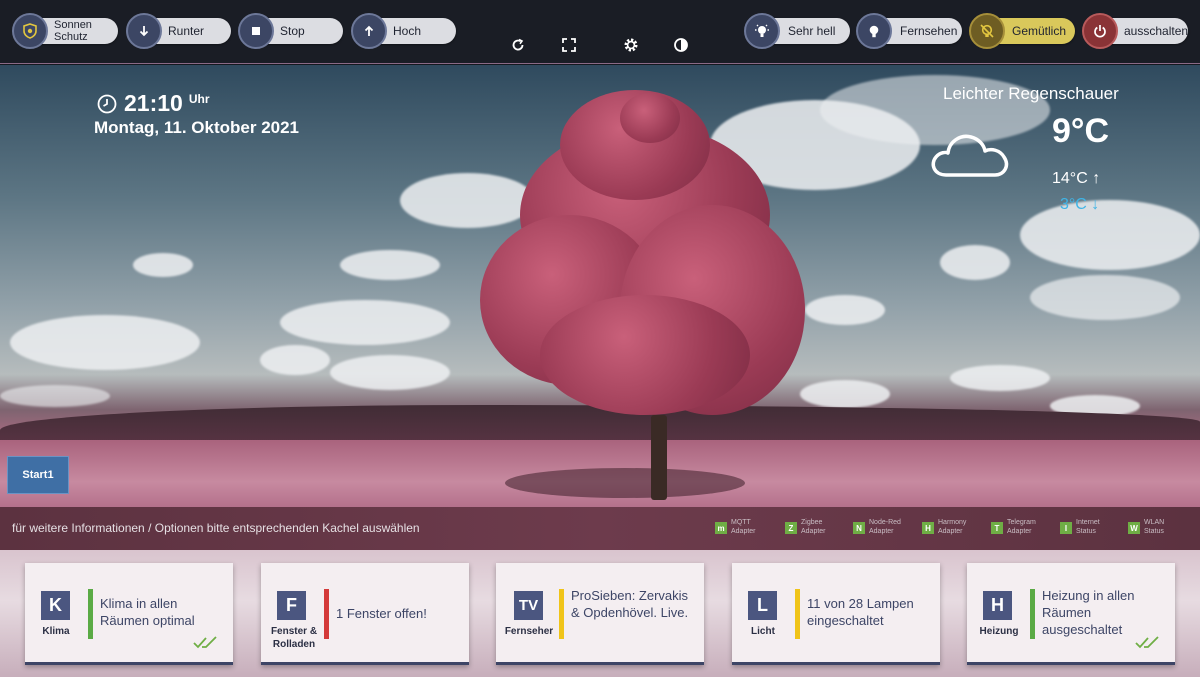 This screenshot has height=677, width=1200. I want to click on clock-unit: Uhr, so click(199, 98).